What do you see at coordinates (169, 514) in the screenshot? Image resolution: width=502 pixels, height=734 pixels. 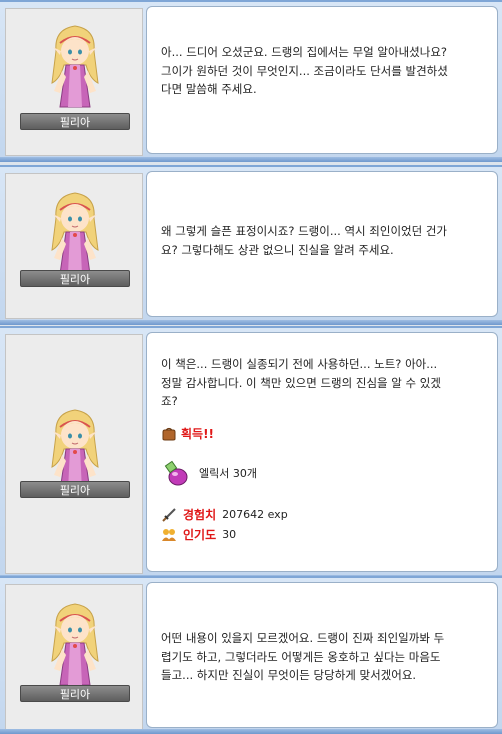 I see `sword-icon` at bounding box center [169, 514].